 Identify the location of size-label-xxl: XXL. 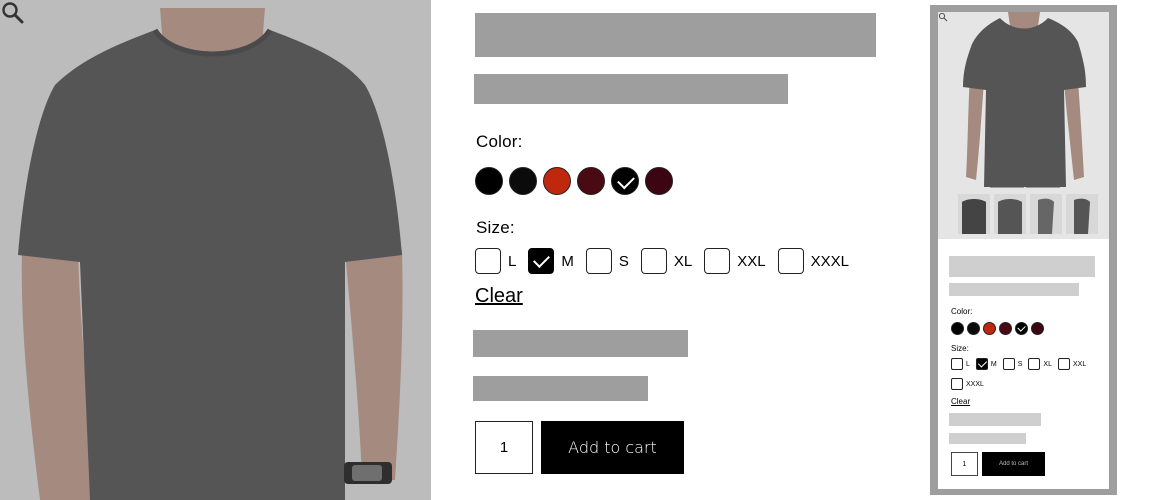
(751, 261).